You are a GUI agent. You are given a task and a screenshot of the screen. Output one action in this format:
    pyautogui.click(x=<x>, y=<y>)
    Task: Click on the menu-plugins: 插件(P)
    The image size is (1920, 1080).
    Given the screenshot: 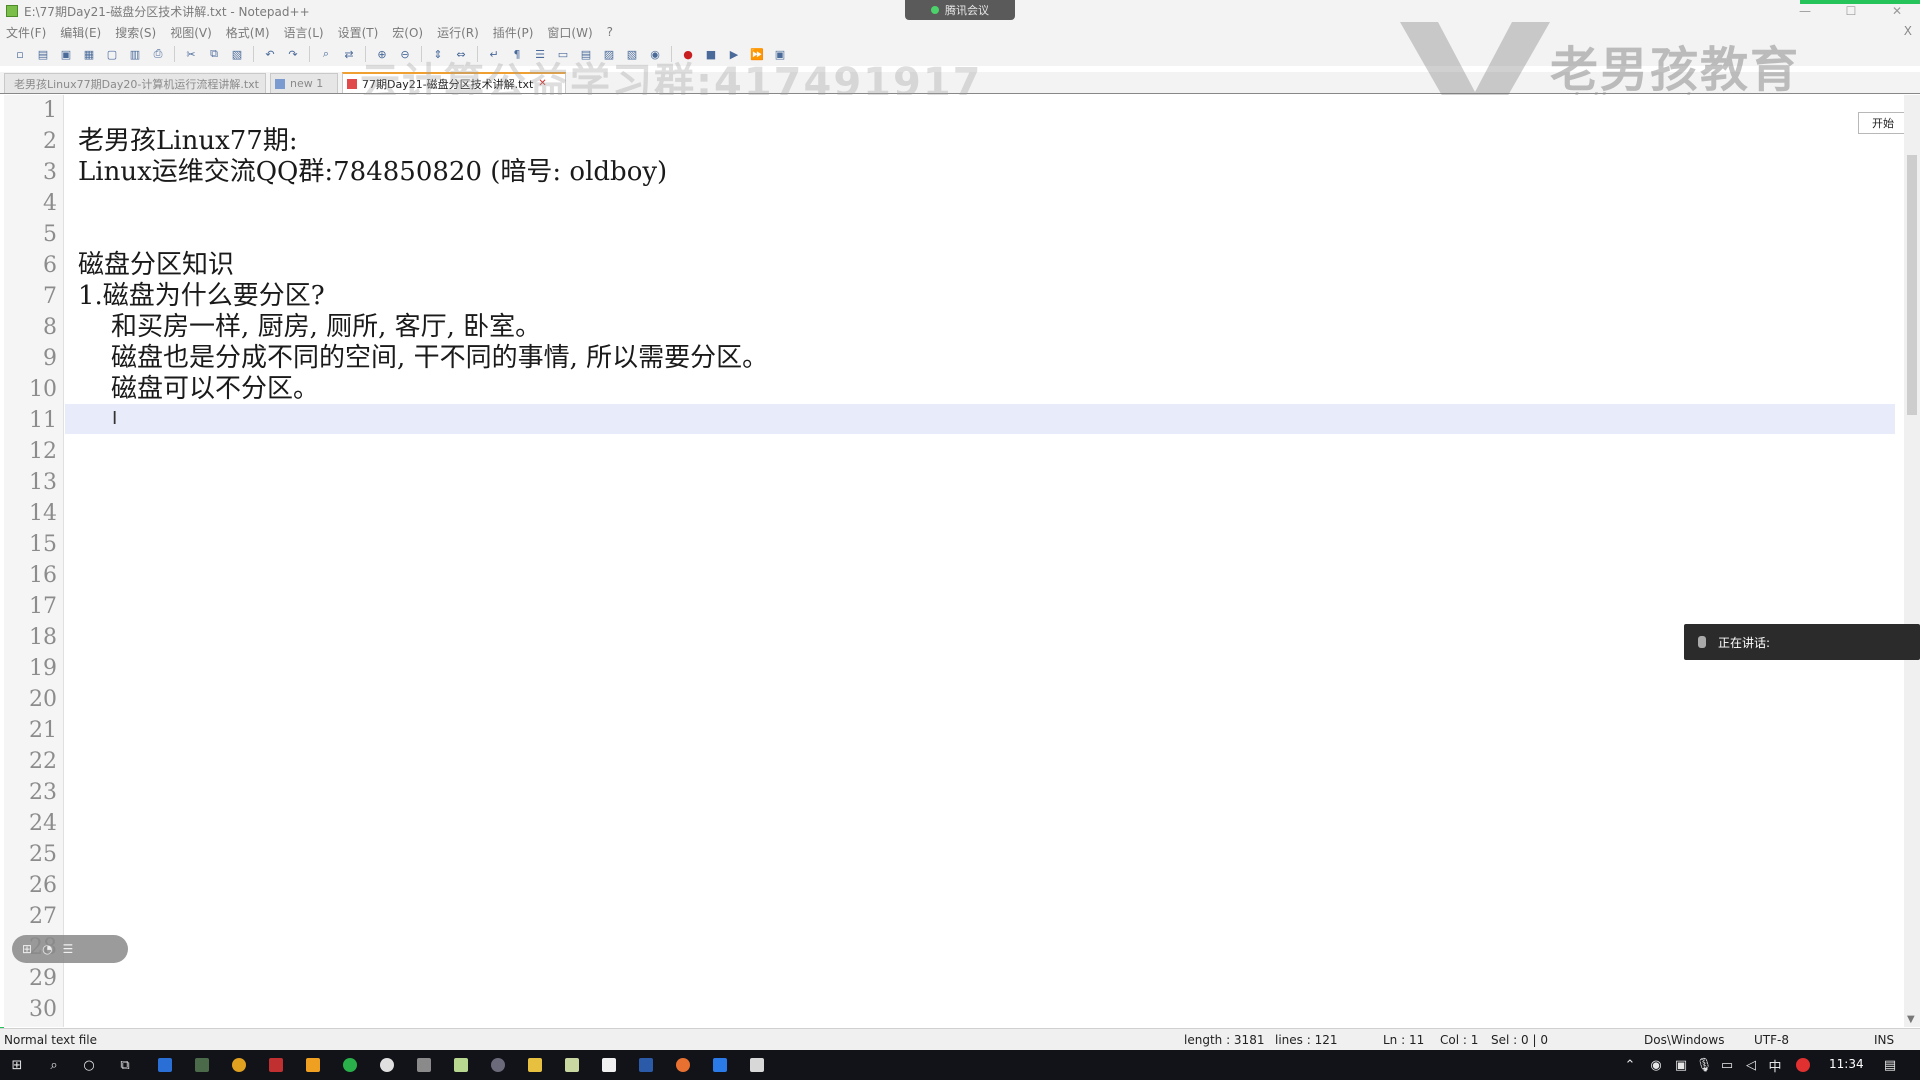 What is the action you would take?
    pyautogui.click(x=513, y=32)
    